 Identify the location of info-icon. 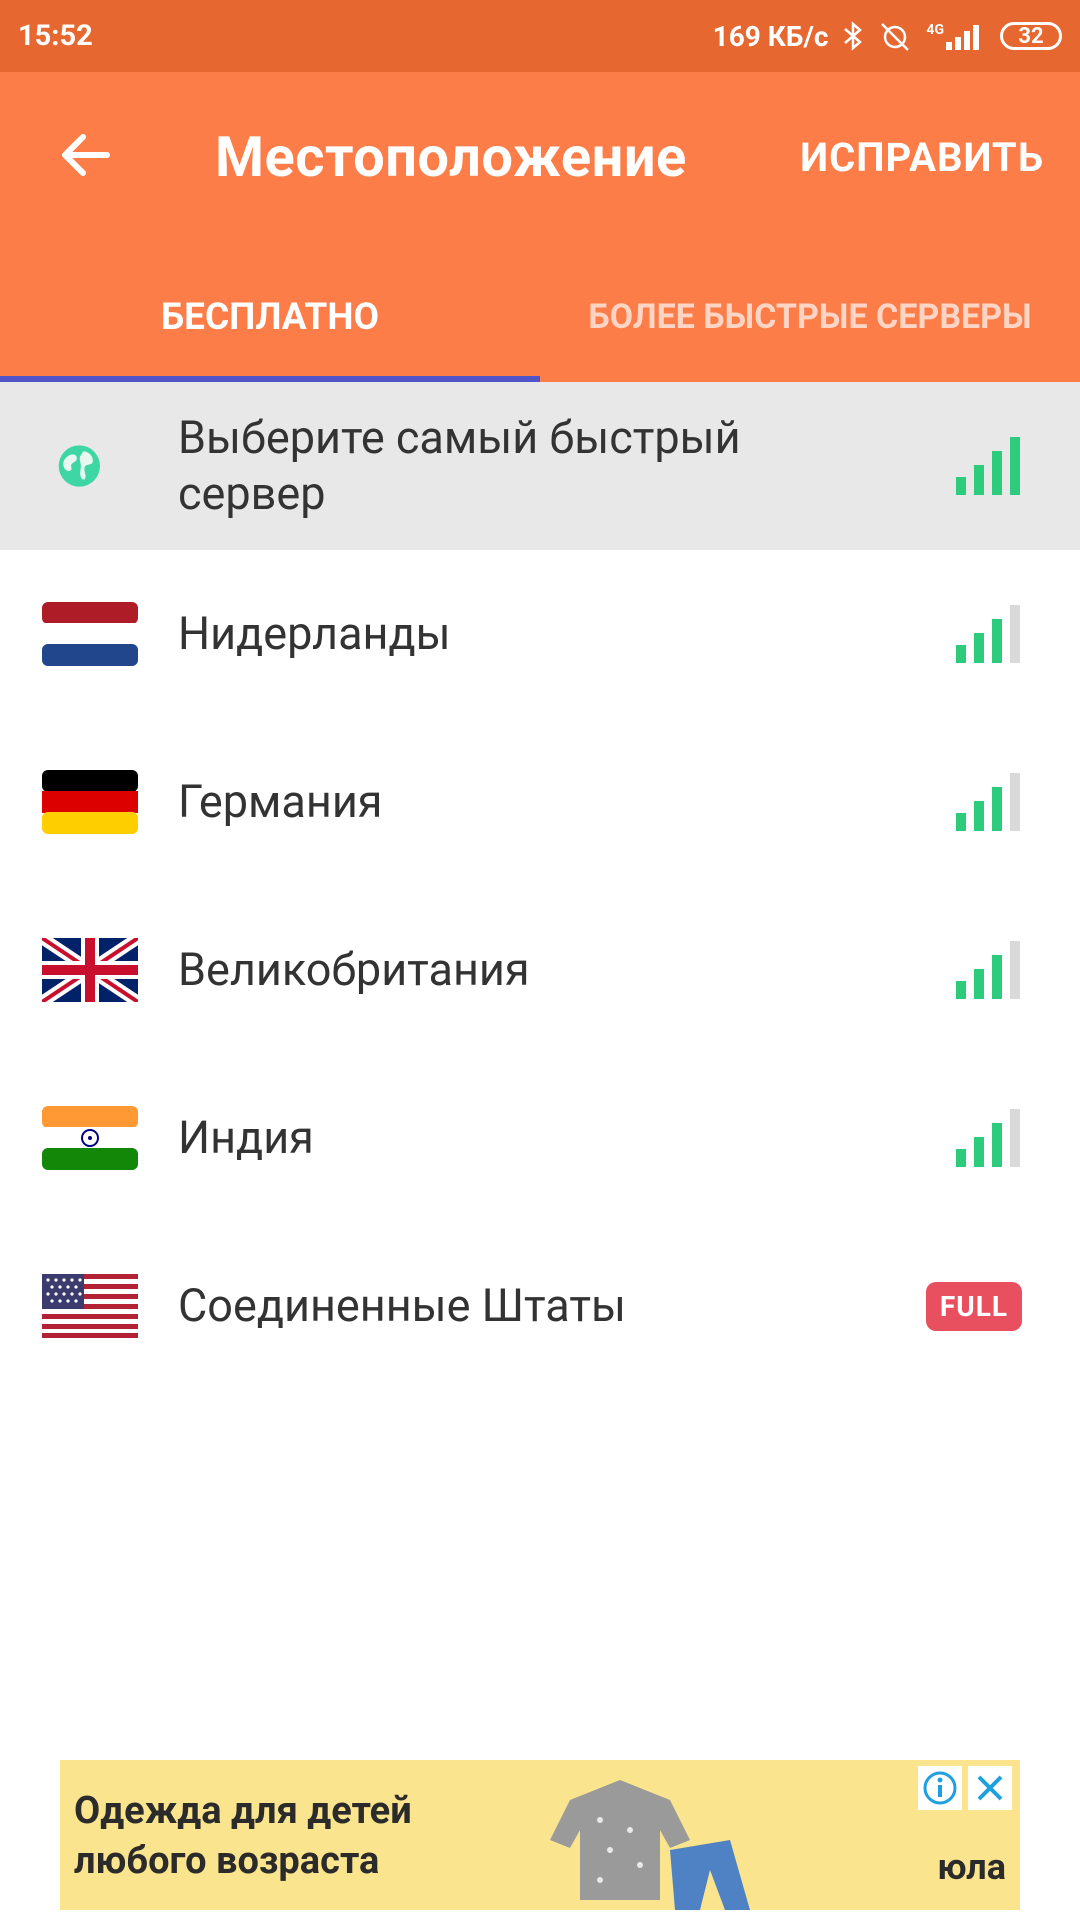
(940, 1788).